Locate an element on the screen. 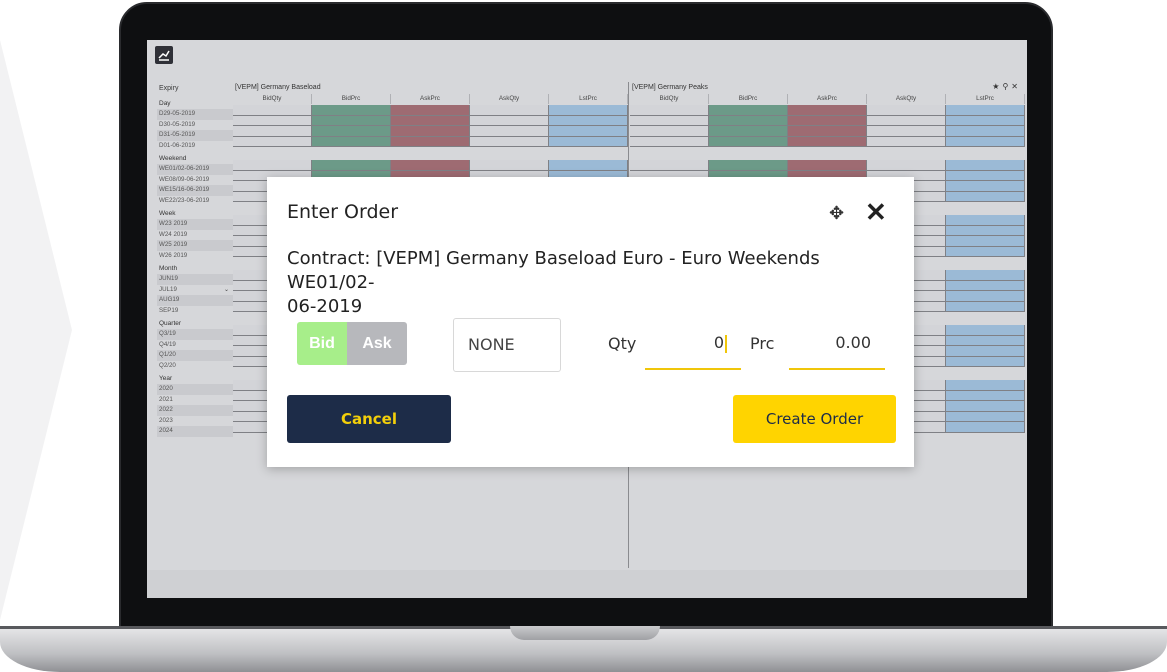 The height and width of the screenshot is (672, 1167). expiry-row: WE15/16-06-2019 is located at coordinates (195, 190).